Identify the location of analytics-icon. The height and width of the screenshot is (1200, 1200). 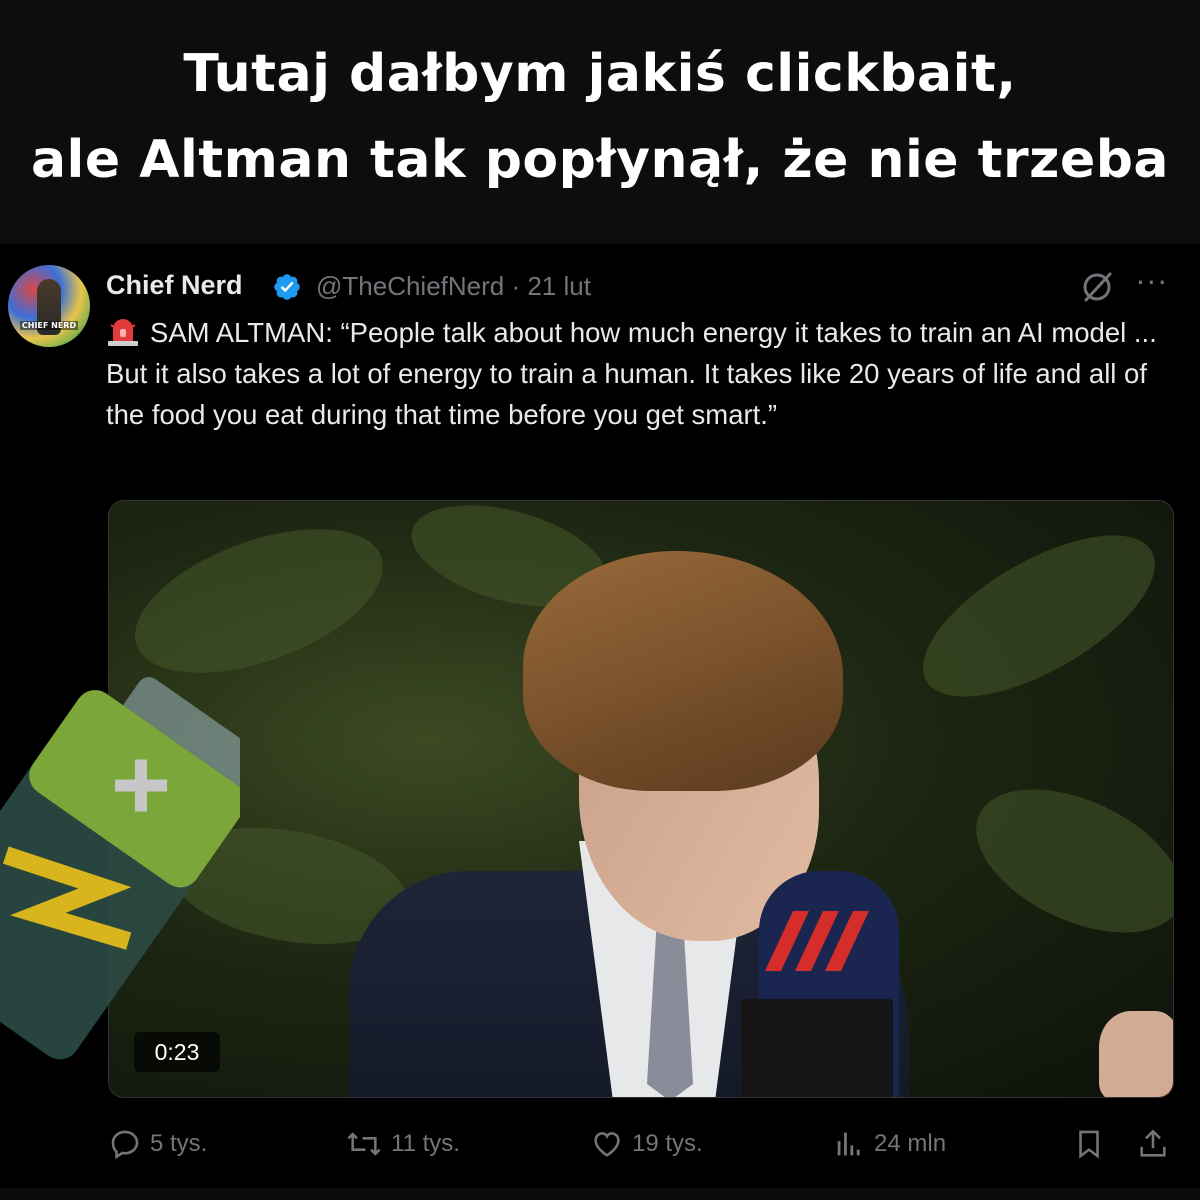
(848, 1144).